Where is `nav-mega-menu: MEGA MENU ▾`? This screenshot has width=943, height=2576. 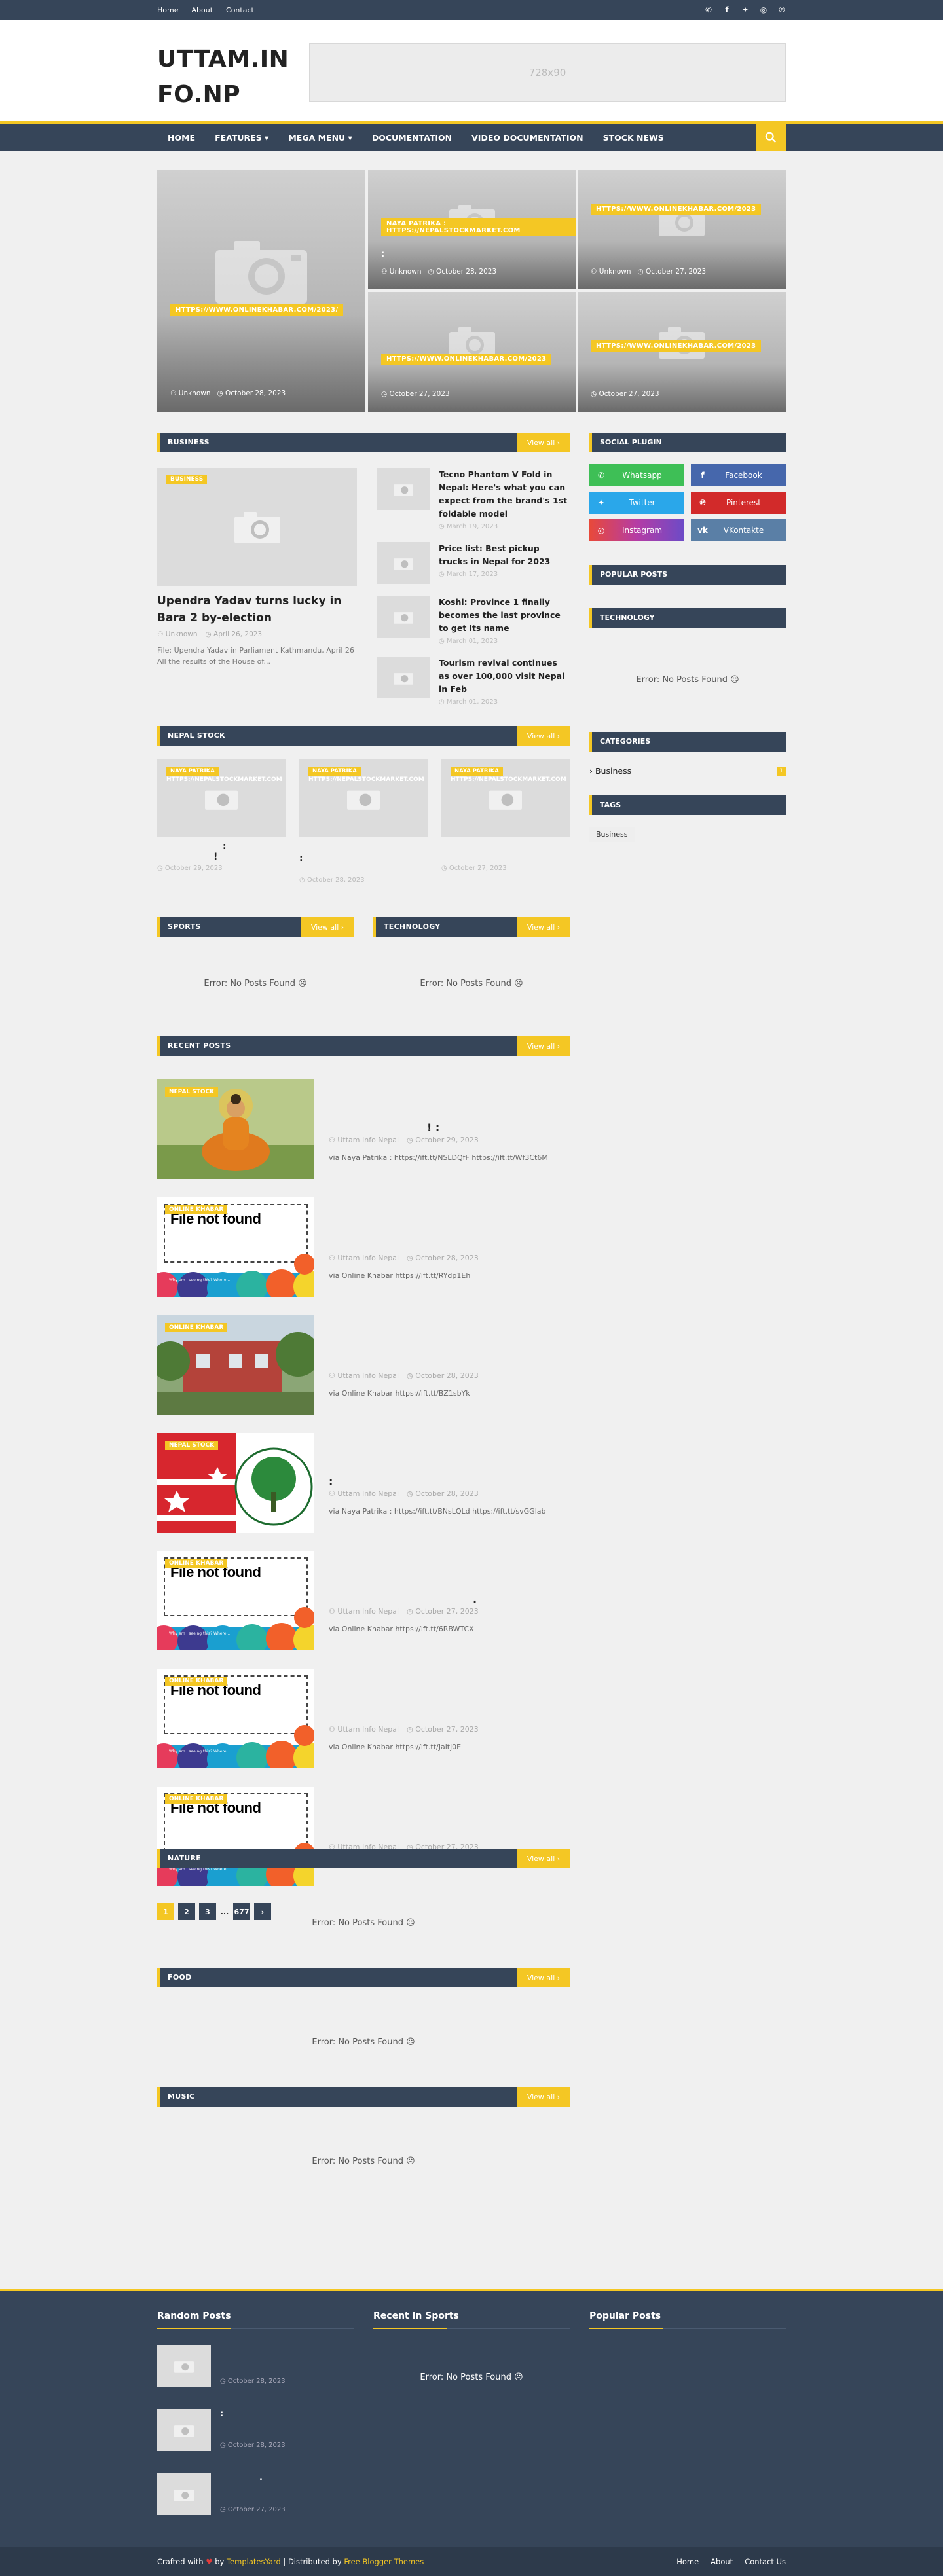
nav-mega-menu: MEGA MENU ▾ is located at coordinates (319, 137).